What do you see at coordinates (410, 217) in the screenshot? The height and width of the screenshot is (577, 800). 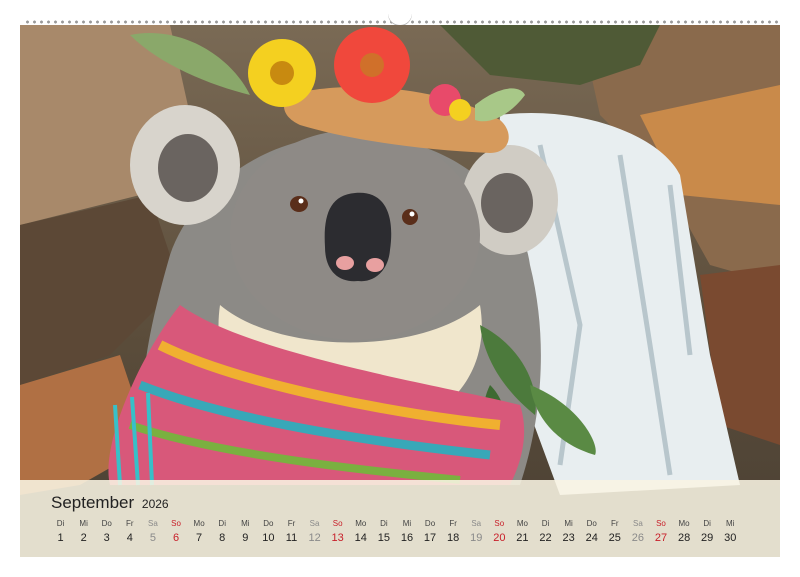 I see `koala-eye-right` at bounding box center [410, 217].